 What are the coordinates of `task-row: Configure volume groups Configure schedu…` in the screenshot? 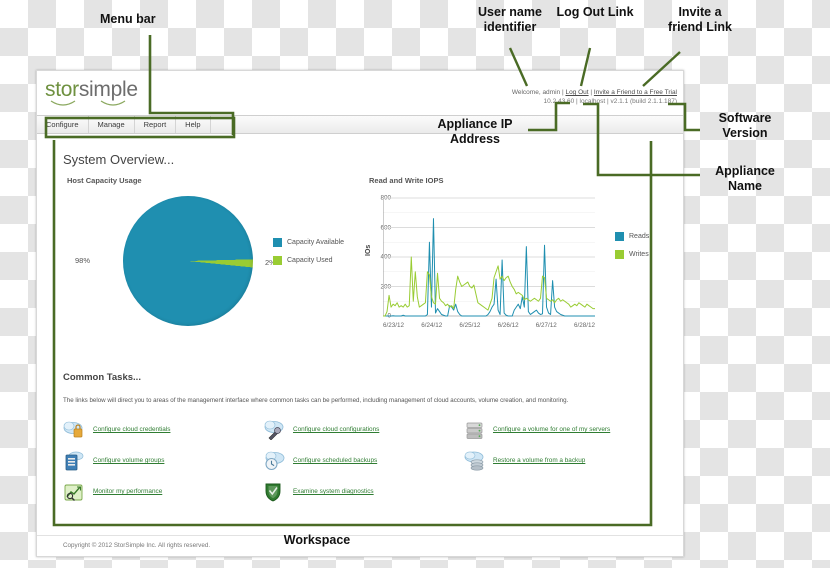 It's located at (363, 460).